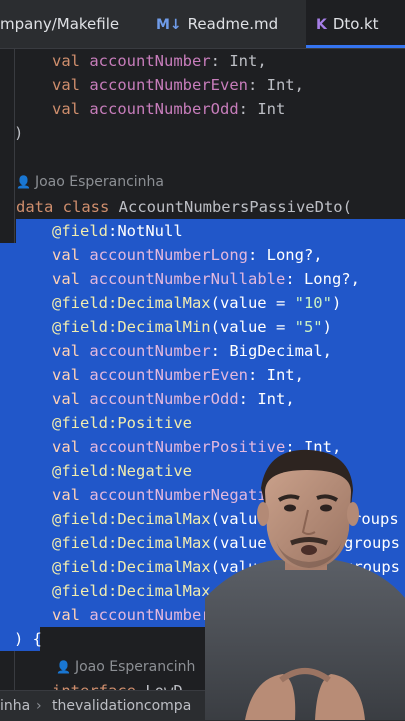 The width and height of the screenshot is (405, 721). I want to click on selected-code-line: val accountNumberLong: Long?,, so click(202, 255).